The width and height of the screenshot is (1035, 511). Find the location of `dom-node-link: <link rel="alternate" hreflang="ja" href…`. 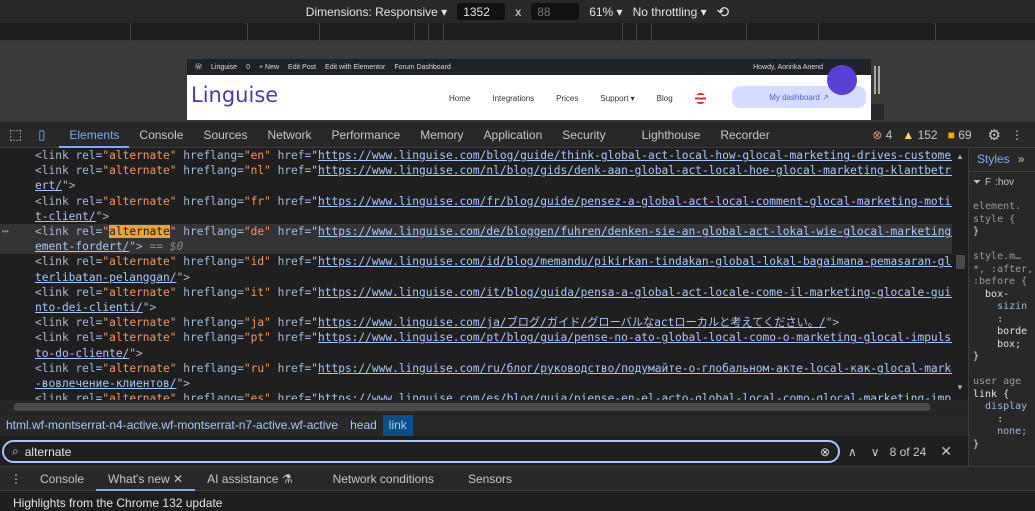

dom-node-link: <link rel="alternate" hreflang="ja" href… is located at coordinates (476, 322).